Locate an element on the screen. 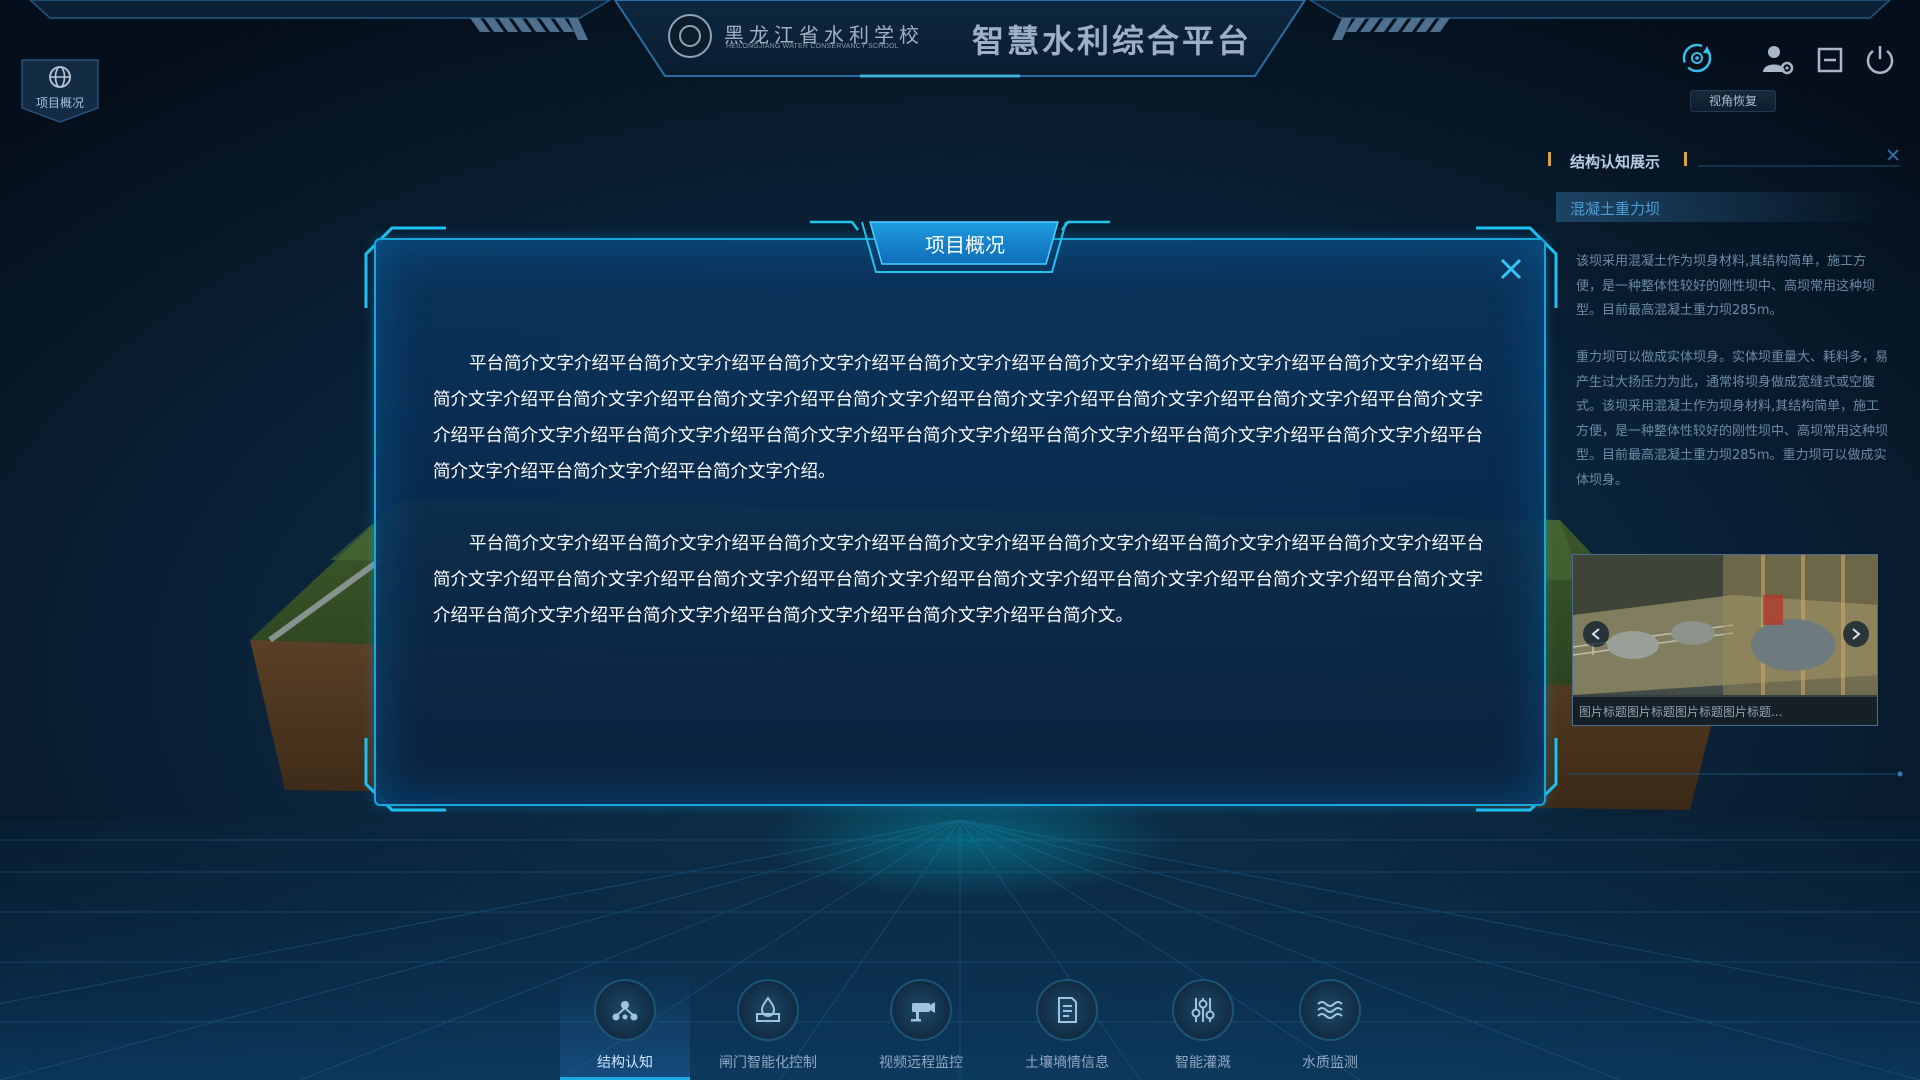 This screenshot has width=1920, height=1080. close-icon is located at coordinates (1893, 155).